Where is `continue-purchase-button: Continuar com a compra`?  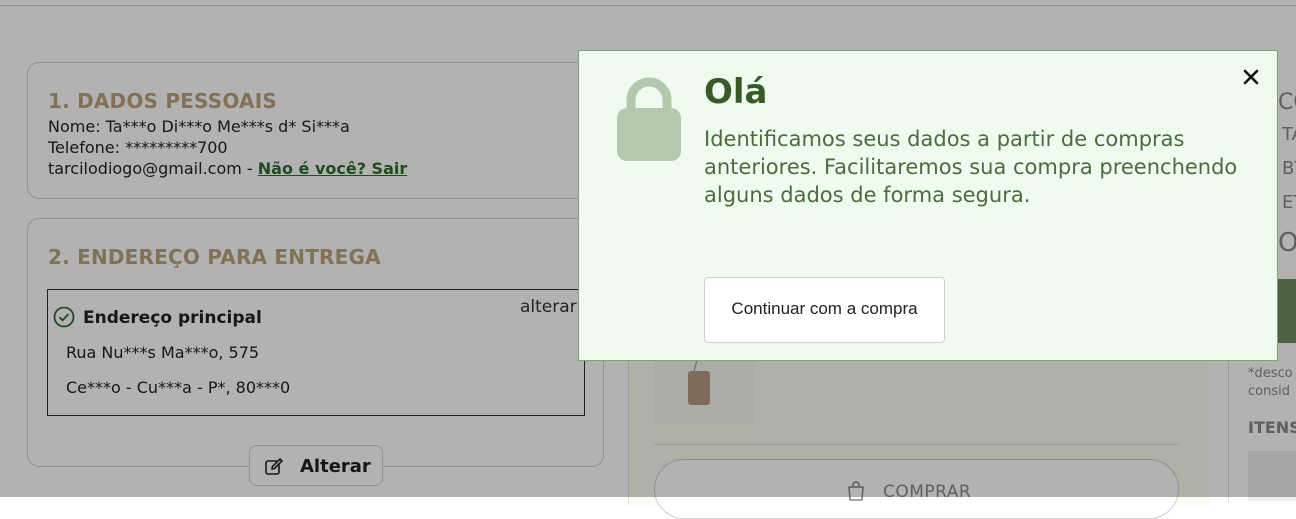
continue-purchase-button: Continuar com a compra is located at coordinates (824, 310).